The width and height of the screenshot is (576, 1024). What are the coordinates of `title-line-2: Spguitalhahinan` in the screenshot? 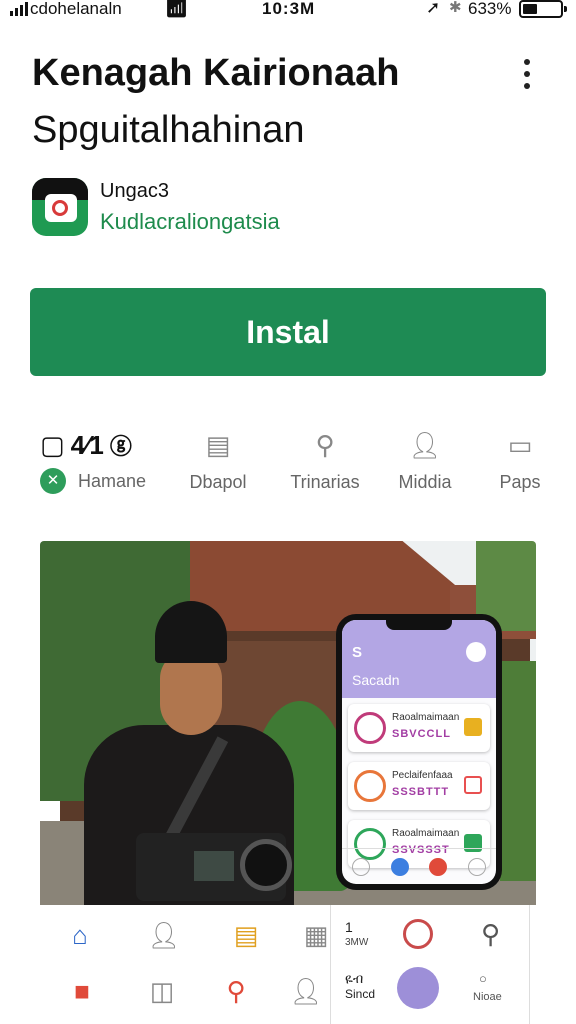 It's located at (168, 130).